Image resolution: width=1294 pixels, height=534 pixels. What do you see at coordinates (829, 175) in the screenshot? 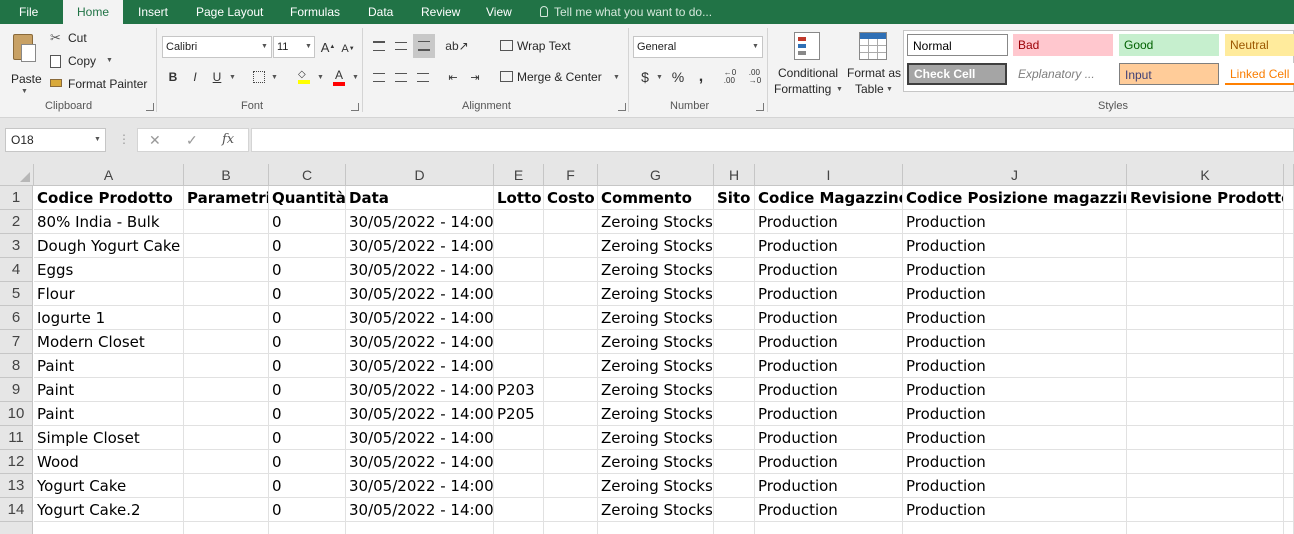
I see `column-header-i: I` at bounding box center [829, 175].